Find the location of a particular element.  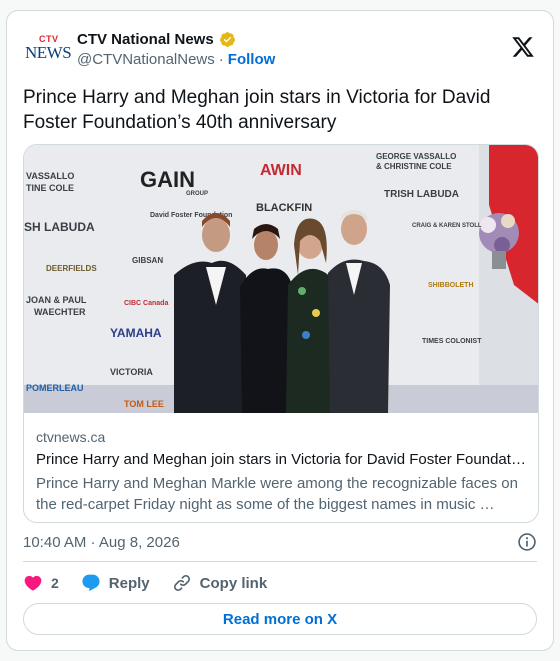

link-icon is located at coordinates (181, 583).